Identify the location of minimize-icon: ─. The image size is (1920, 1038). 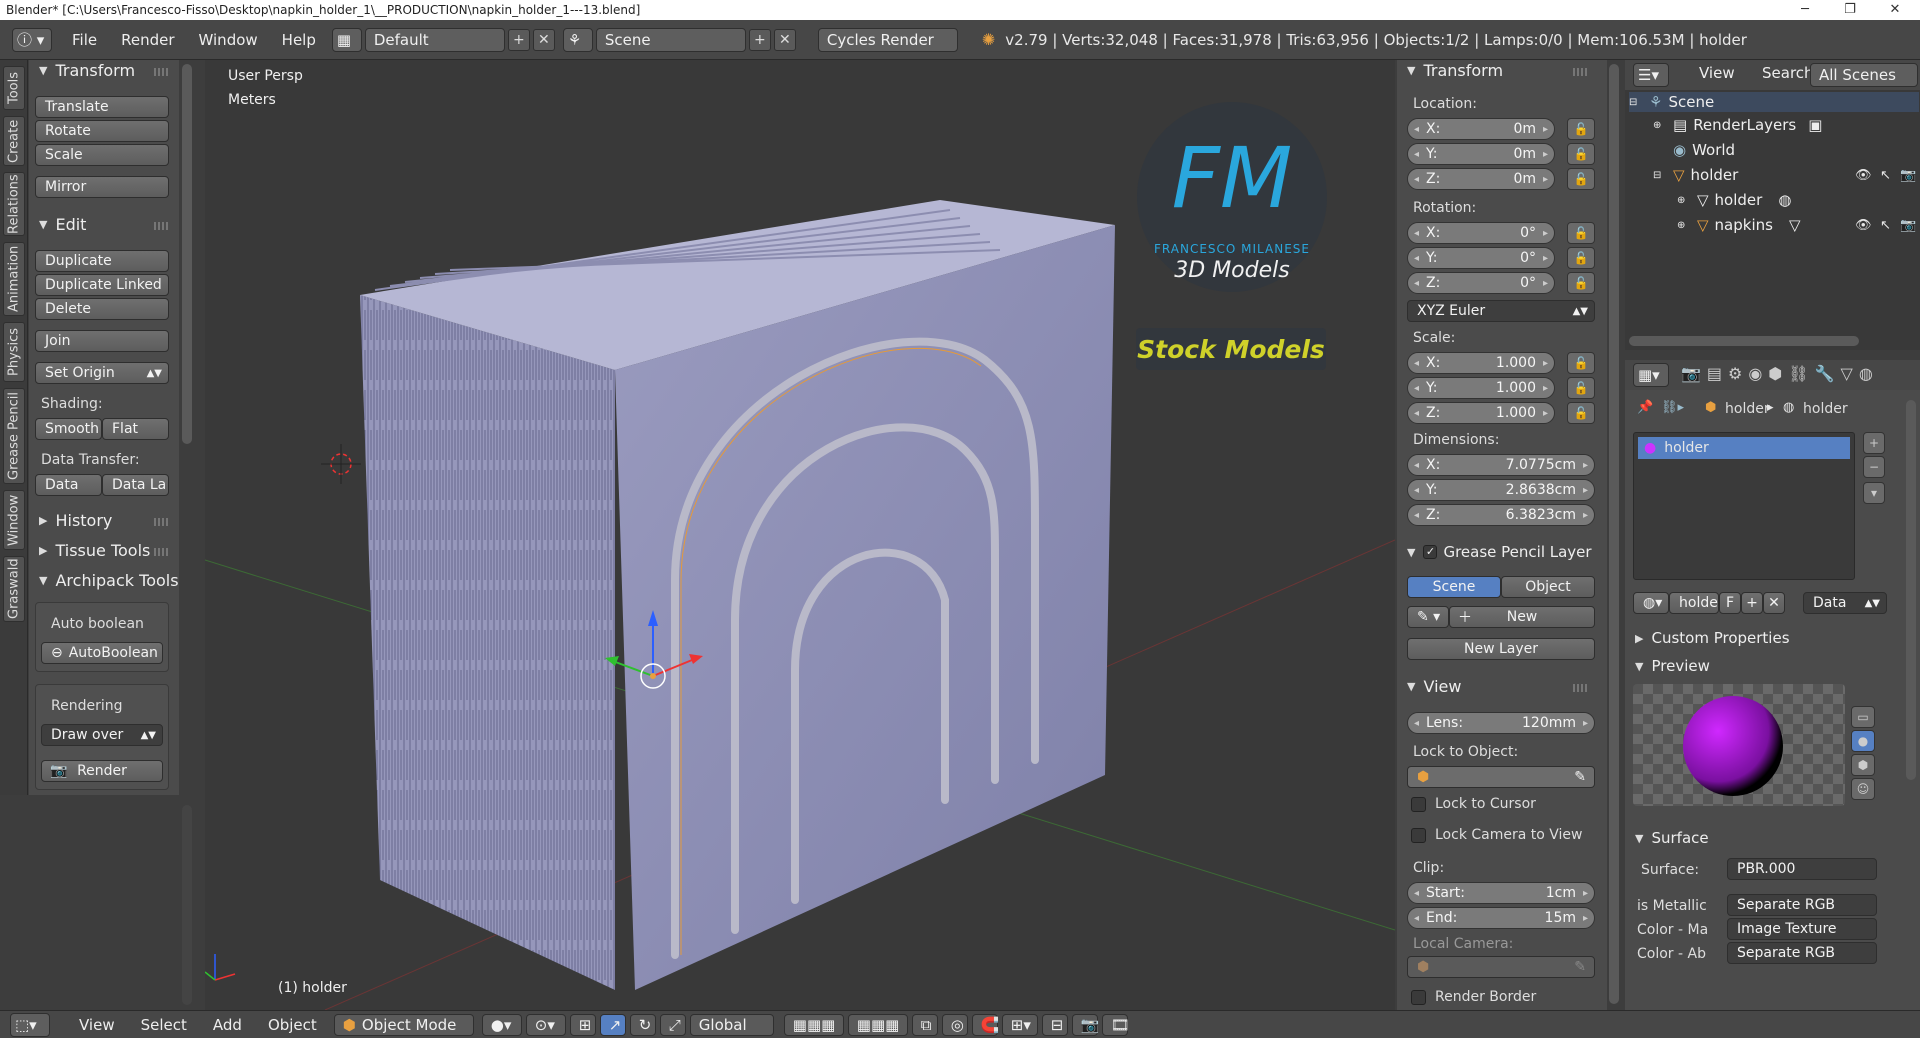
(1805, 10).